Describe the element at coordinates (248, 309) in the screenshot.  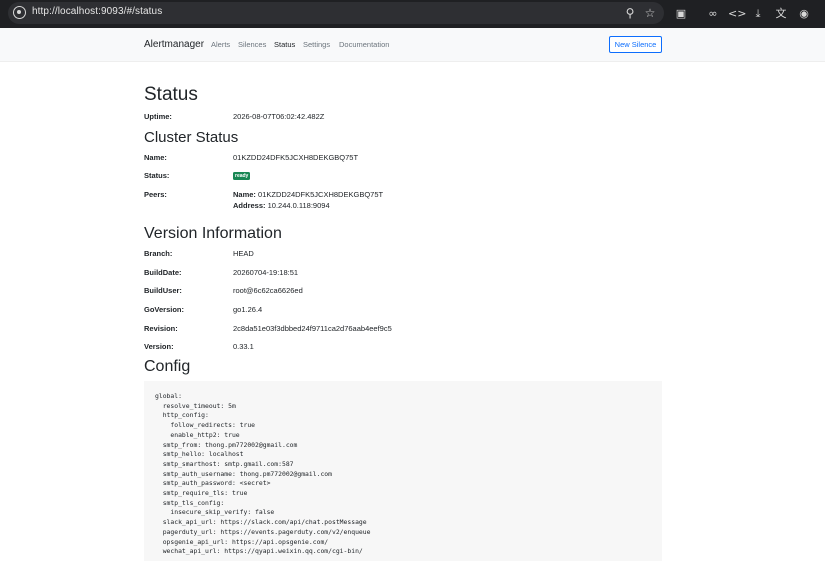
I see `goversion-value: go1.26.4` at that location.